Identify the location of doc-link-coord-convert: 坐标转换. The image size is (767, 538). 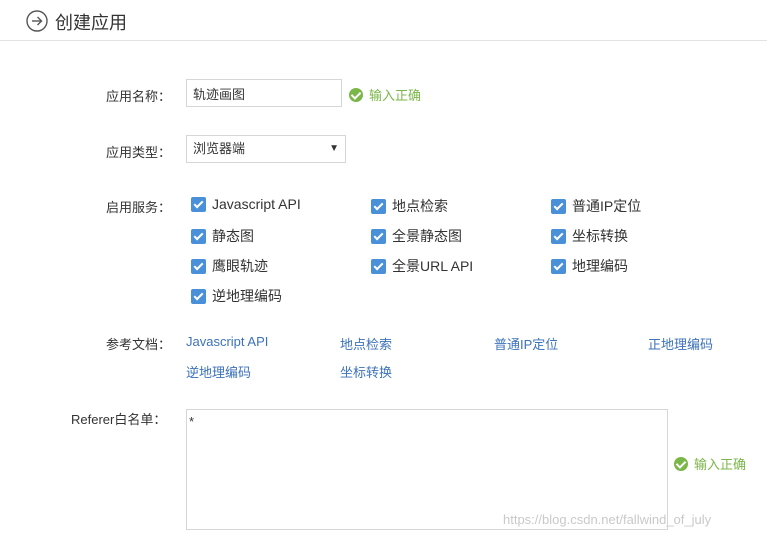
(366, 371).